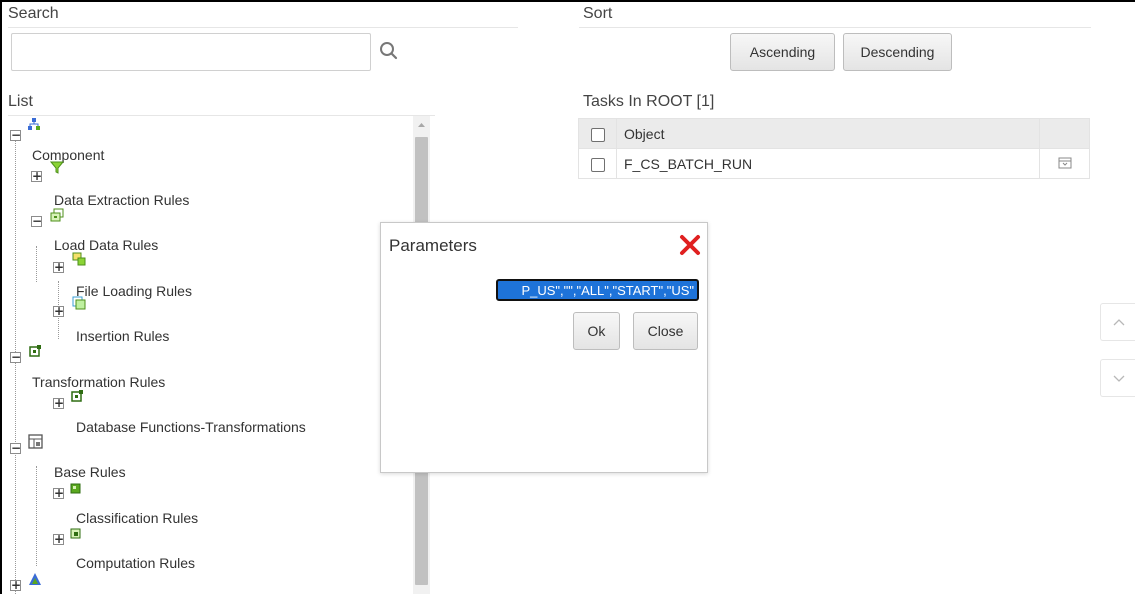 The width and height of the screenshot is (1135, 594). I want to click on dialog-title: Parameters, so click(433, 245).